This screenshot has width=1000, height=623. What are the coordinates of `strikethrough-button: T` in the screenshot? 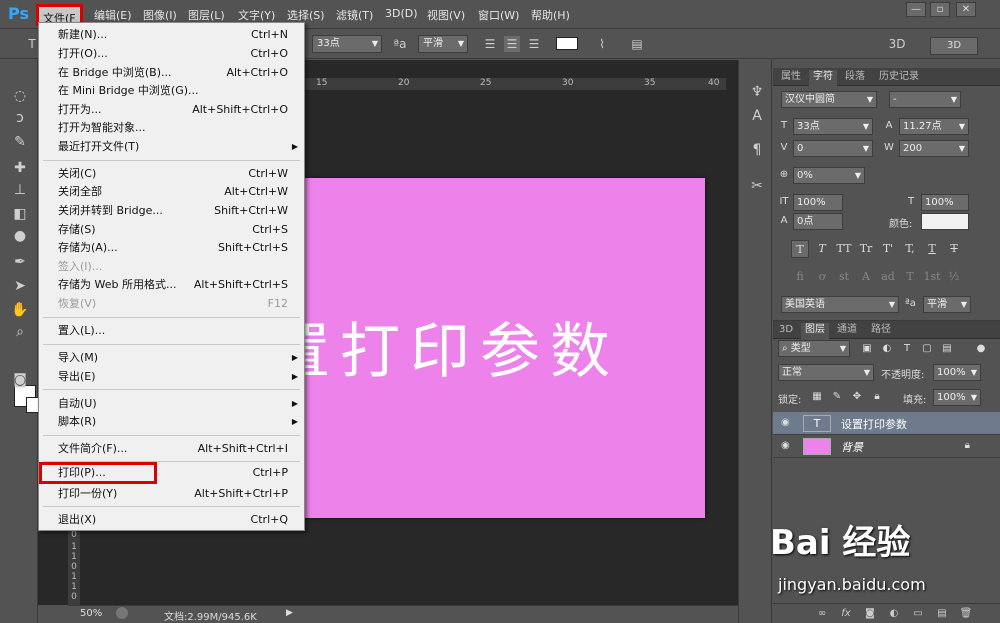 It's located at (954, 249).